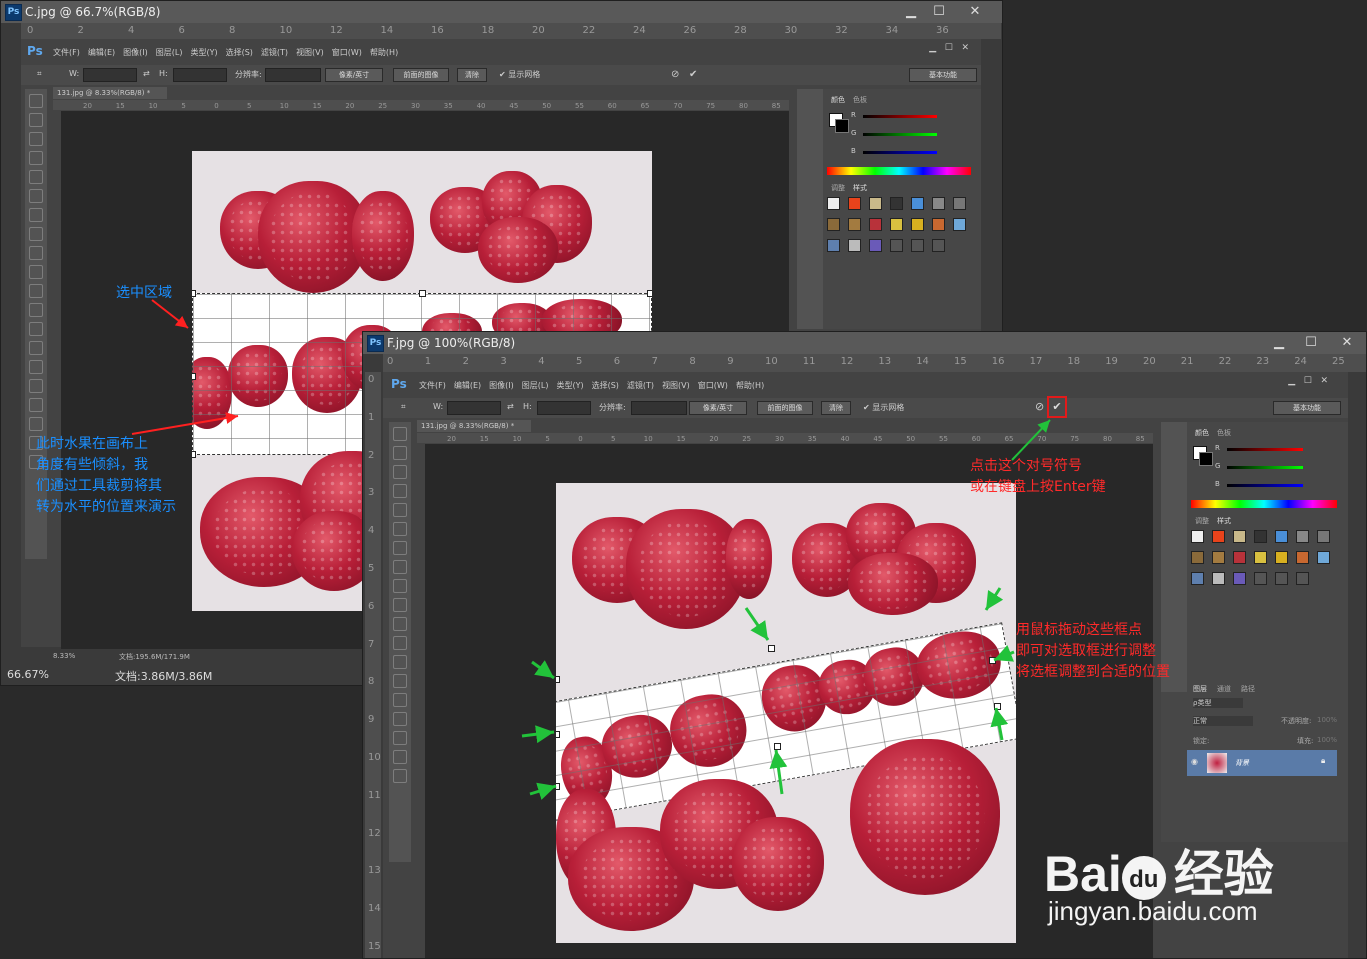 This screenshot has height=959, width=1367. I want to click on front-doc-tab: 131.jpg @ 8.33%(RGB/8) *, so click(474, 426).